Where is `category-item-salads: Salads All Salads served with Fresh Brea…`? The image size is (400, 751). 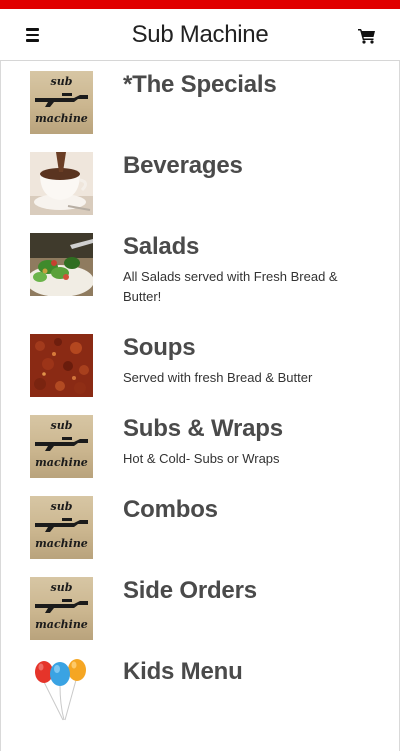
category-item-salads: Salads All Salads served with Fresh Brea… is located at coordinates (200, 263).